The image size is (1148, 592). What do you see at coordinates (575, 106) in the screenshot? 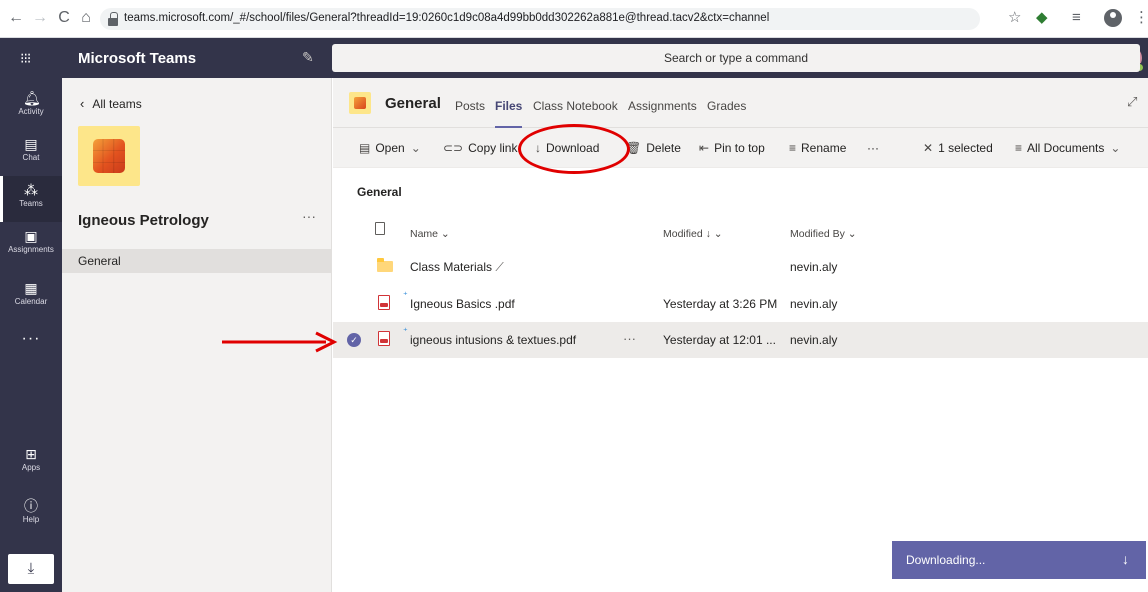
I see `tab-class-notebook: Class Notebook` at bounding box center [575, 106].